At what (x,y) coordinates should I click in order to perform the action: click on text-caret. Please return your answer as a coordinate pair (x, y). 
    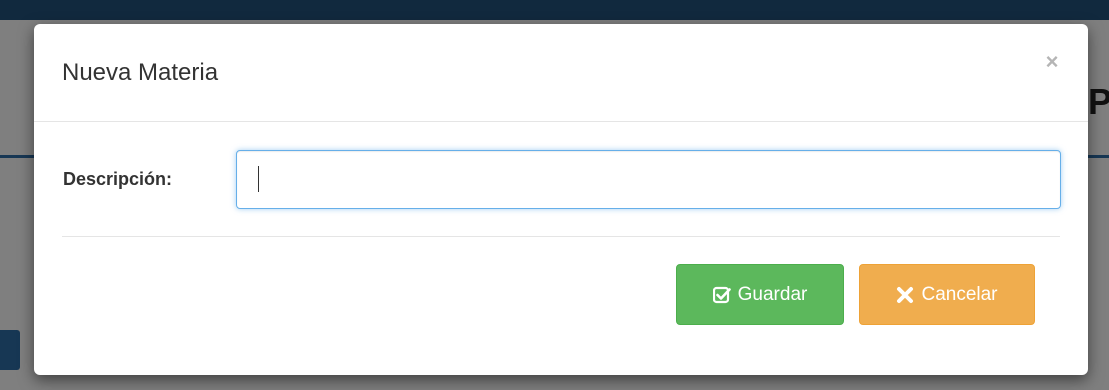
    Looking at the image, I should click on (258, 179).